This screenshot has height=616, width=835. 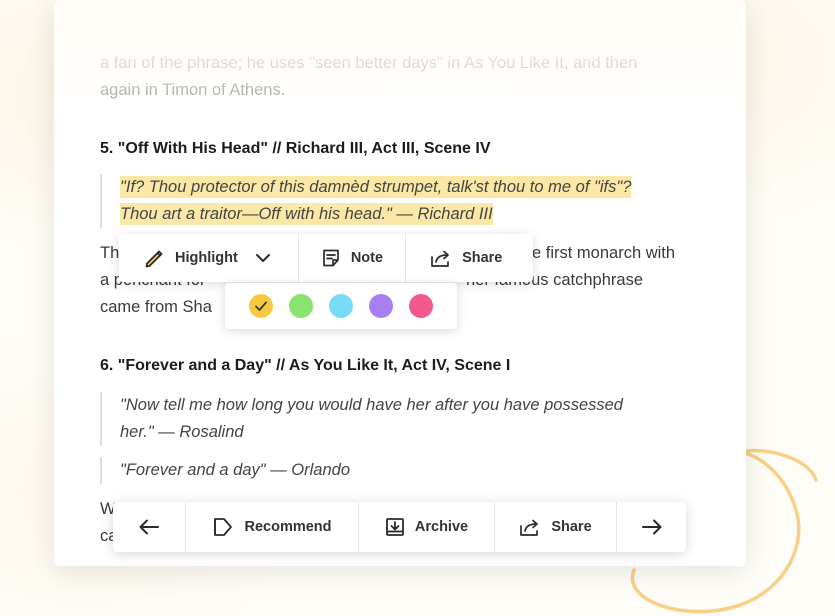 I want to click on quote-text: "Forever and a day" — Orlando, so click(x=235, y=470).